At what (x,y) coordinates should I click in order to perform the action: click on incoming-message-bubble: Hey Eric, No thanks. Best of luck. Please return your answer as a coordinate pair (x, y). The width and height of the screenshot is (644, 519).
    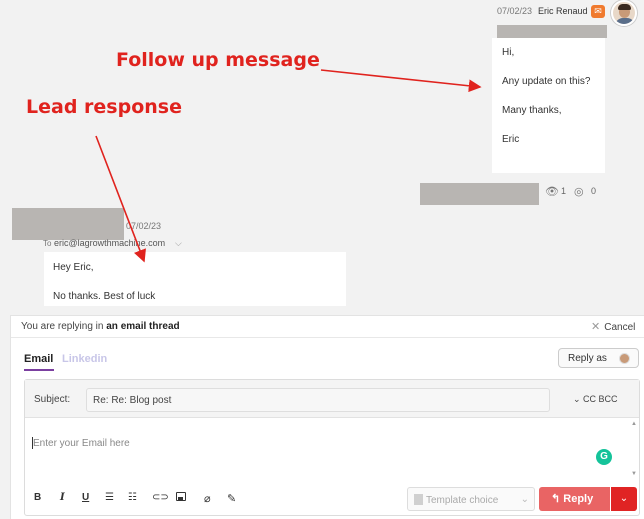
    Looking at the image, I should click on (195, 279).